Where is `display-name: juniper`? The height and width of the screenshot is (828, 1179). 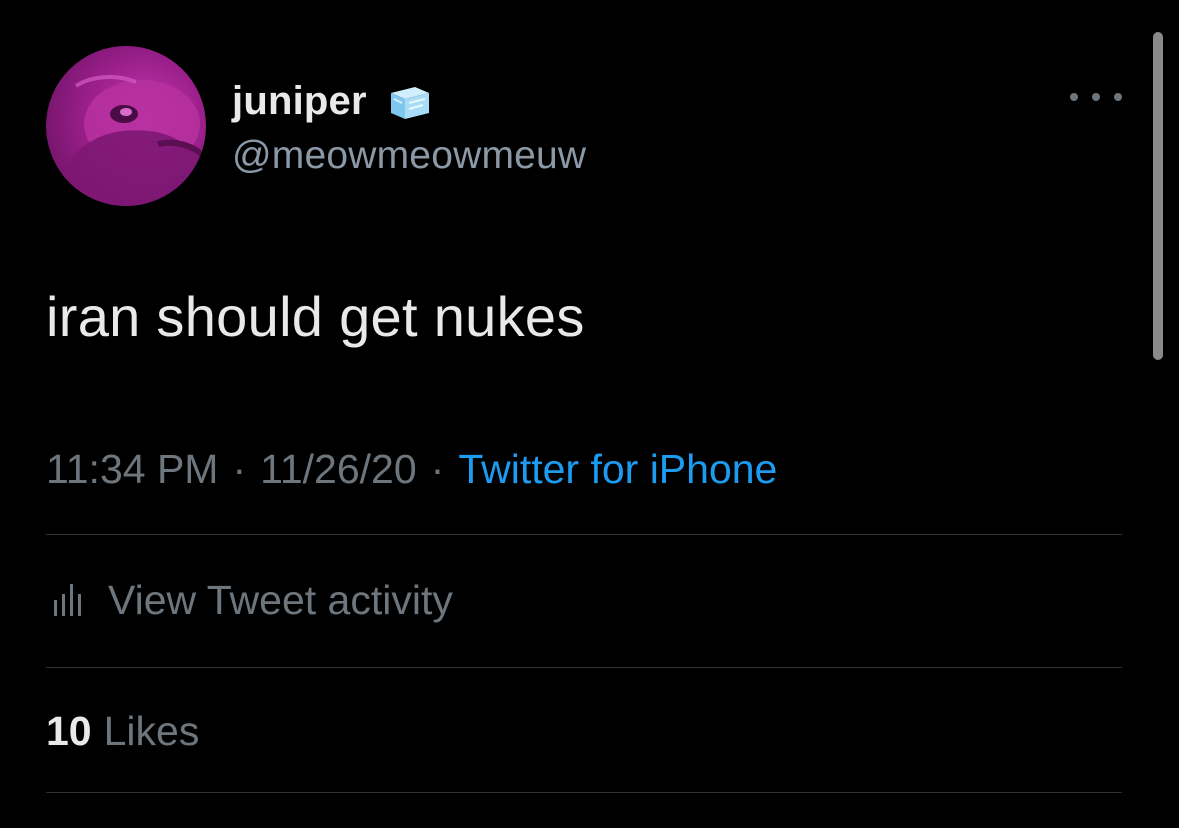
display-name: juniper is located at coordinates (299, 101).